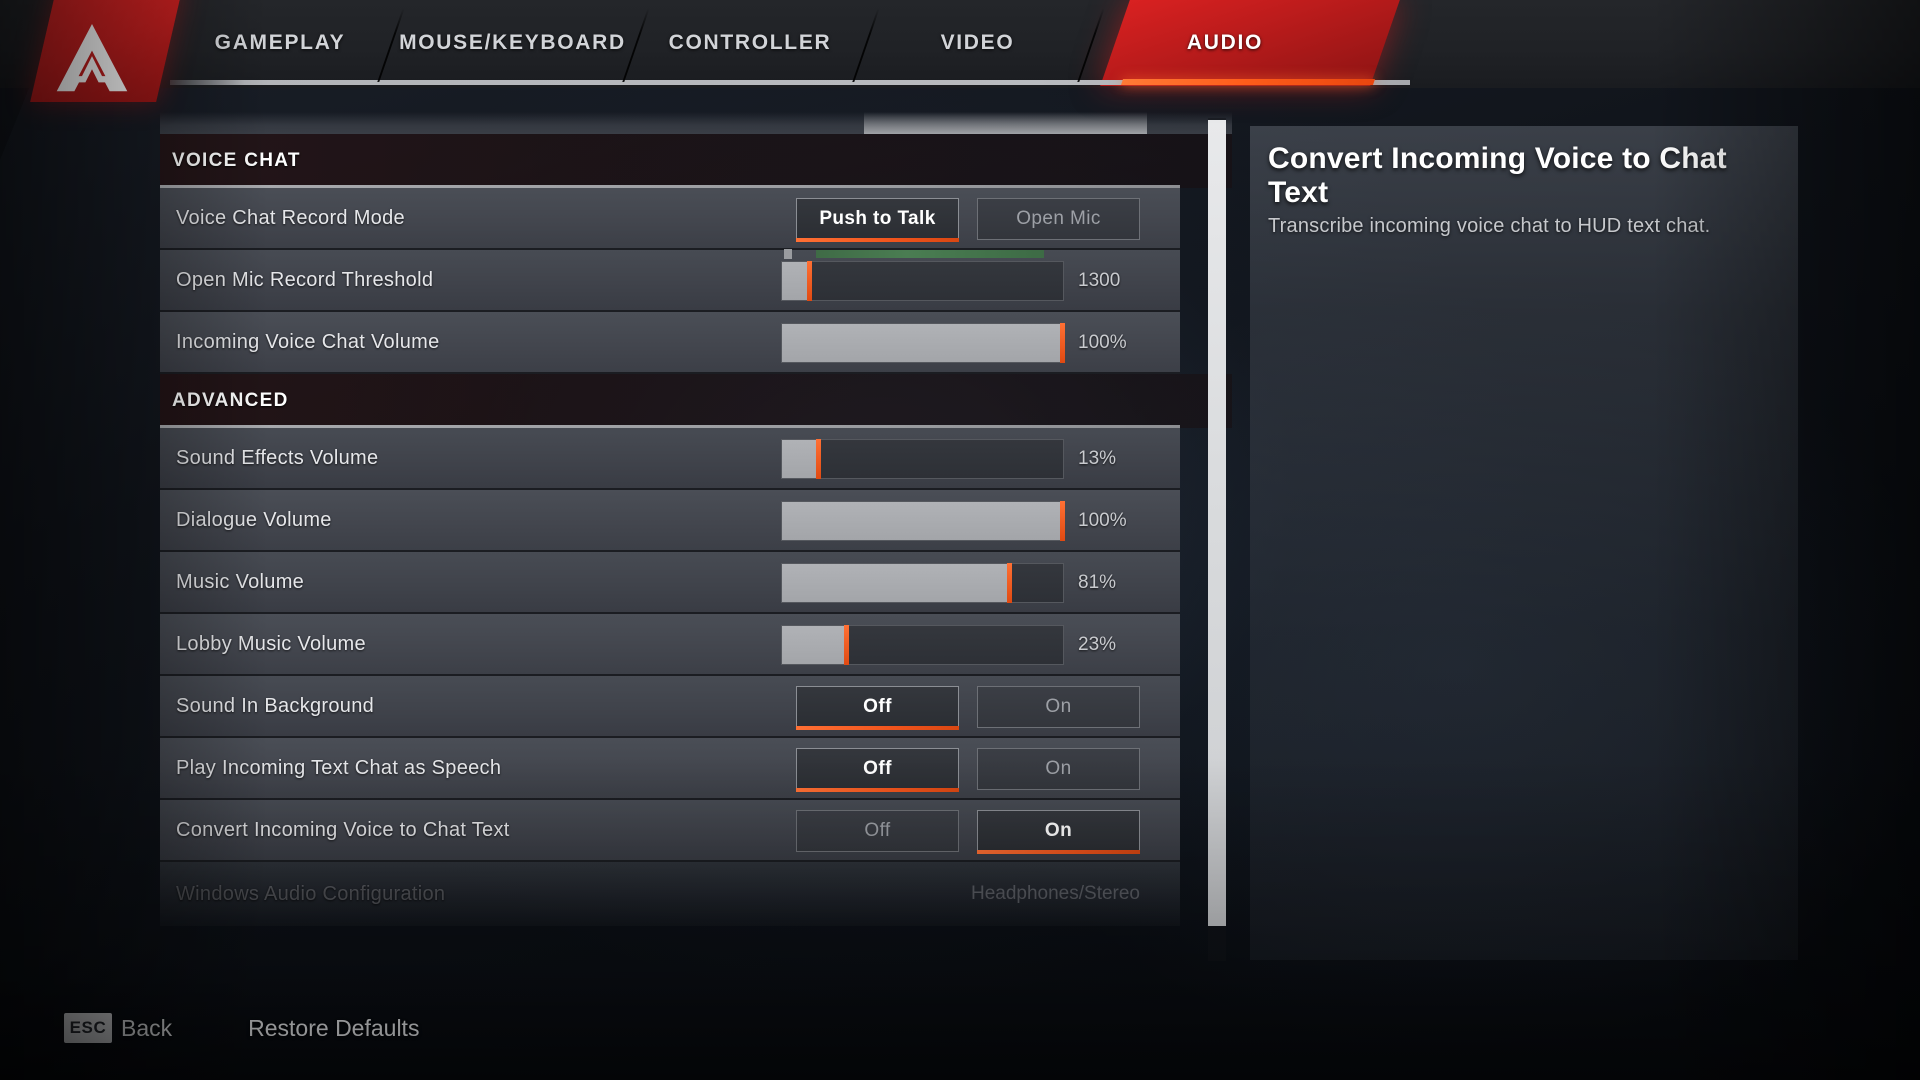 This screenshot has width=1920, height=1080. I want to click on setting-label: Voice Chat Record Mode, so click(290, 217).